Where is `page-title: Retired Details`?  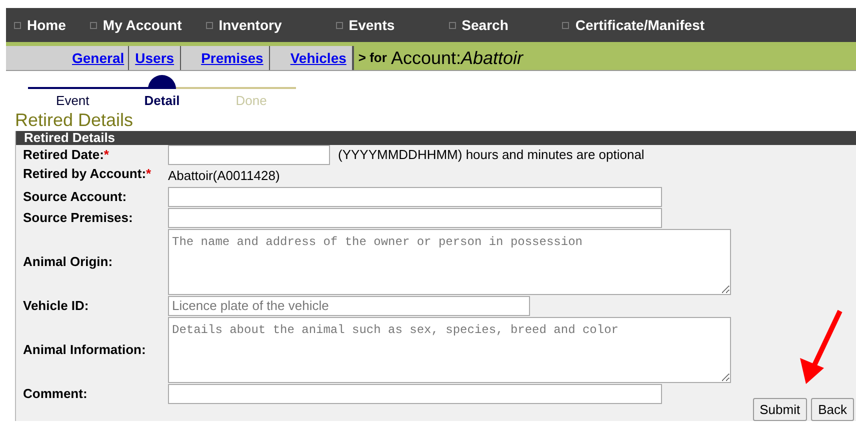
page-title: Retired Details is located at coordinates (74, 120).